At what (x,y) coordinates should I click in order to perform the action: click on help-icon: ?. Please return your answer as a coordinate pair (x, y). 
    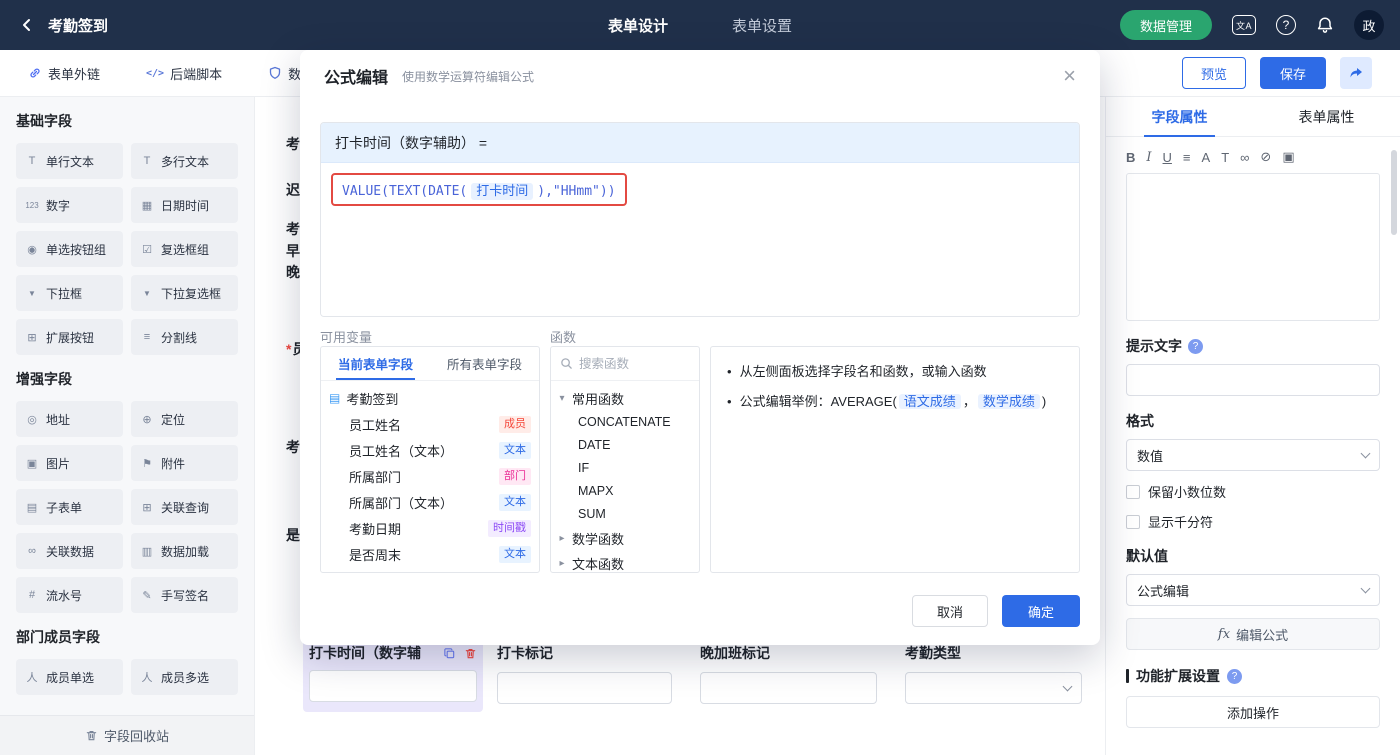
    Looking at the image, I should click on (1286, 25).